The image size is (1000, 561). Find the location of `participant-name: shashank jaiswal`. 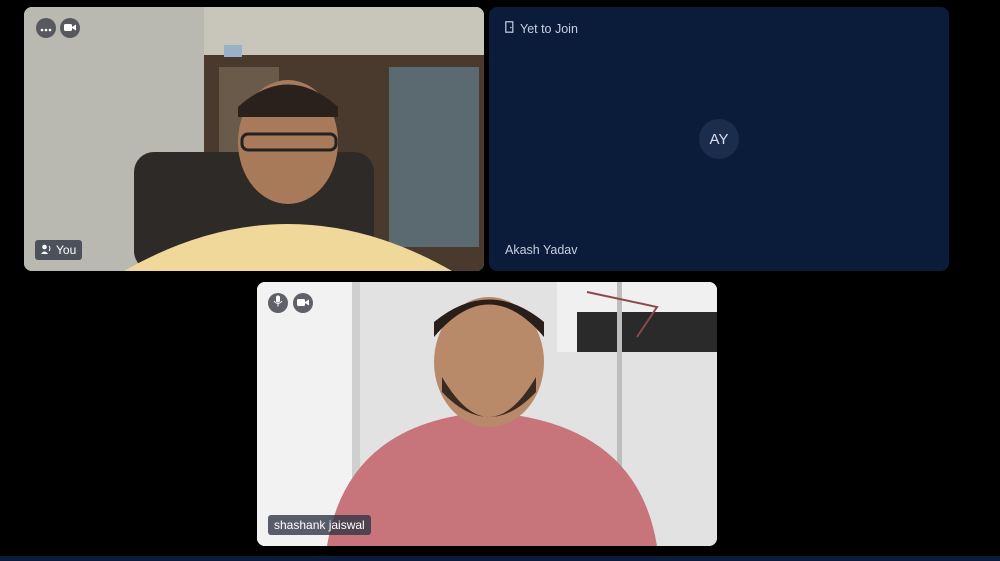

participant-name: shashank jaiswal is located at coordinates (319, 525).